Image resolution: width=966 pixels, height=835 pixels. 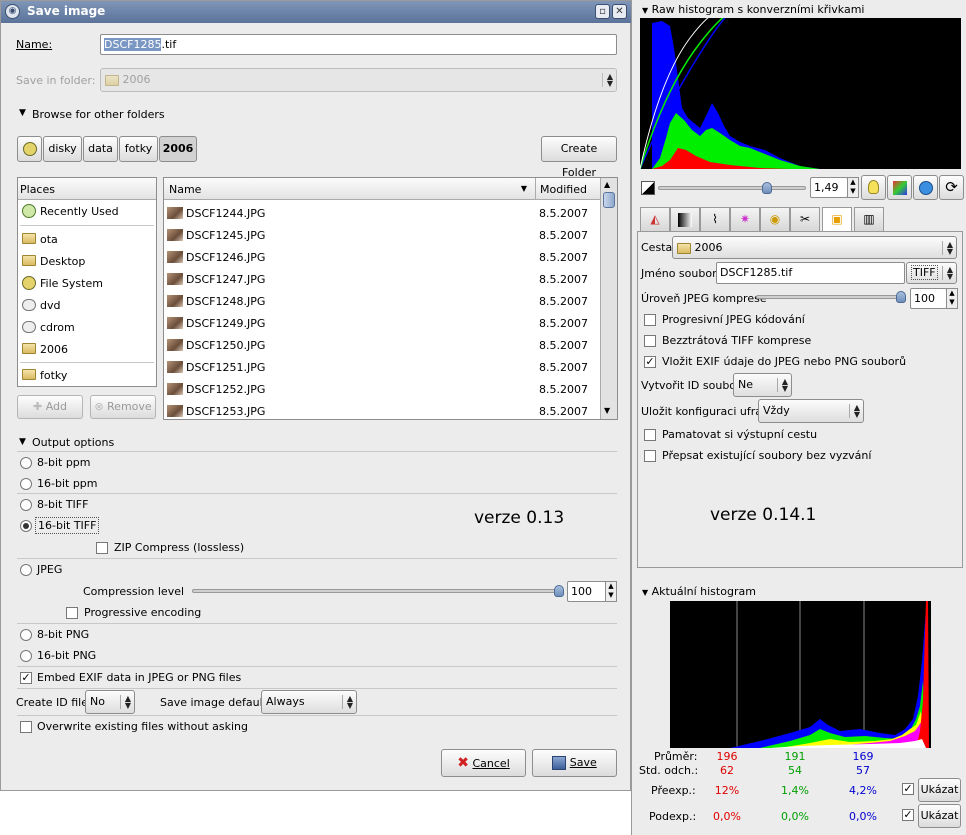 I want to click on radio-8bit-png, so click(x=26, y=635).